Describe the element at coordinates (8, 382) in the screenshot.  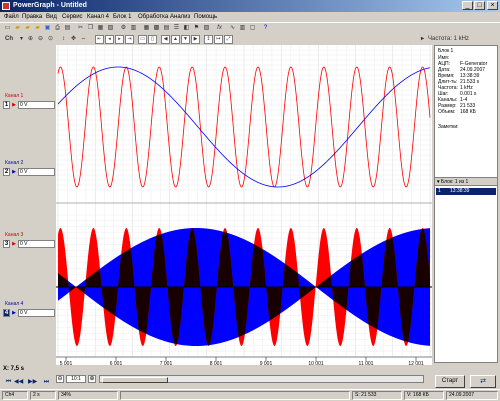
I see `first-icon: ⏮` at that location.